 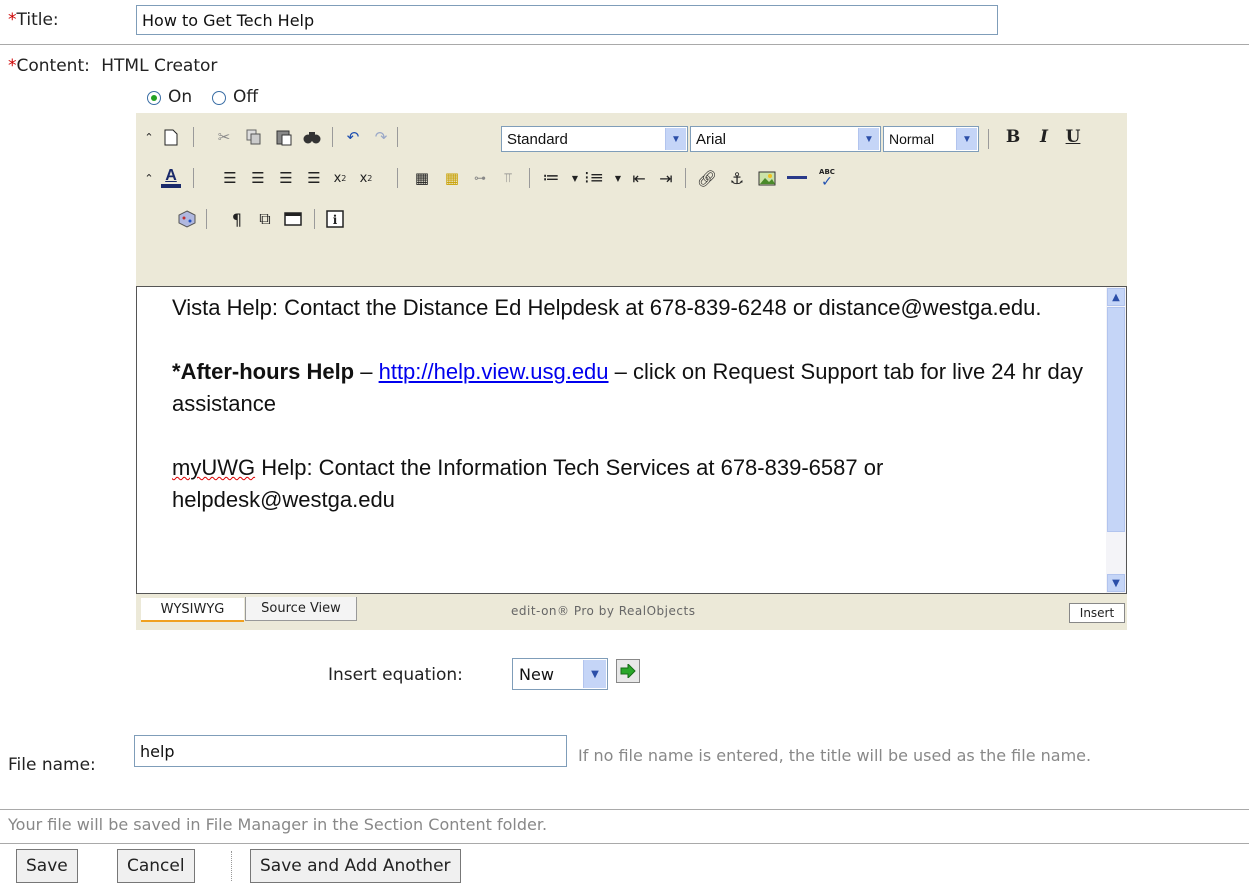 What do you see at coordinates (537, 139) in the screenshot?
I see `style-select-value: Standard` at bounding box center [537, 139].